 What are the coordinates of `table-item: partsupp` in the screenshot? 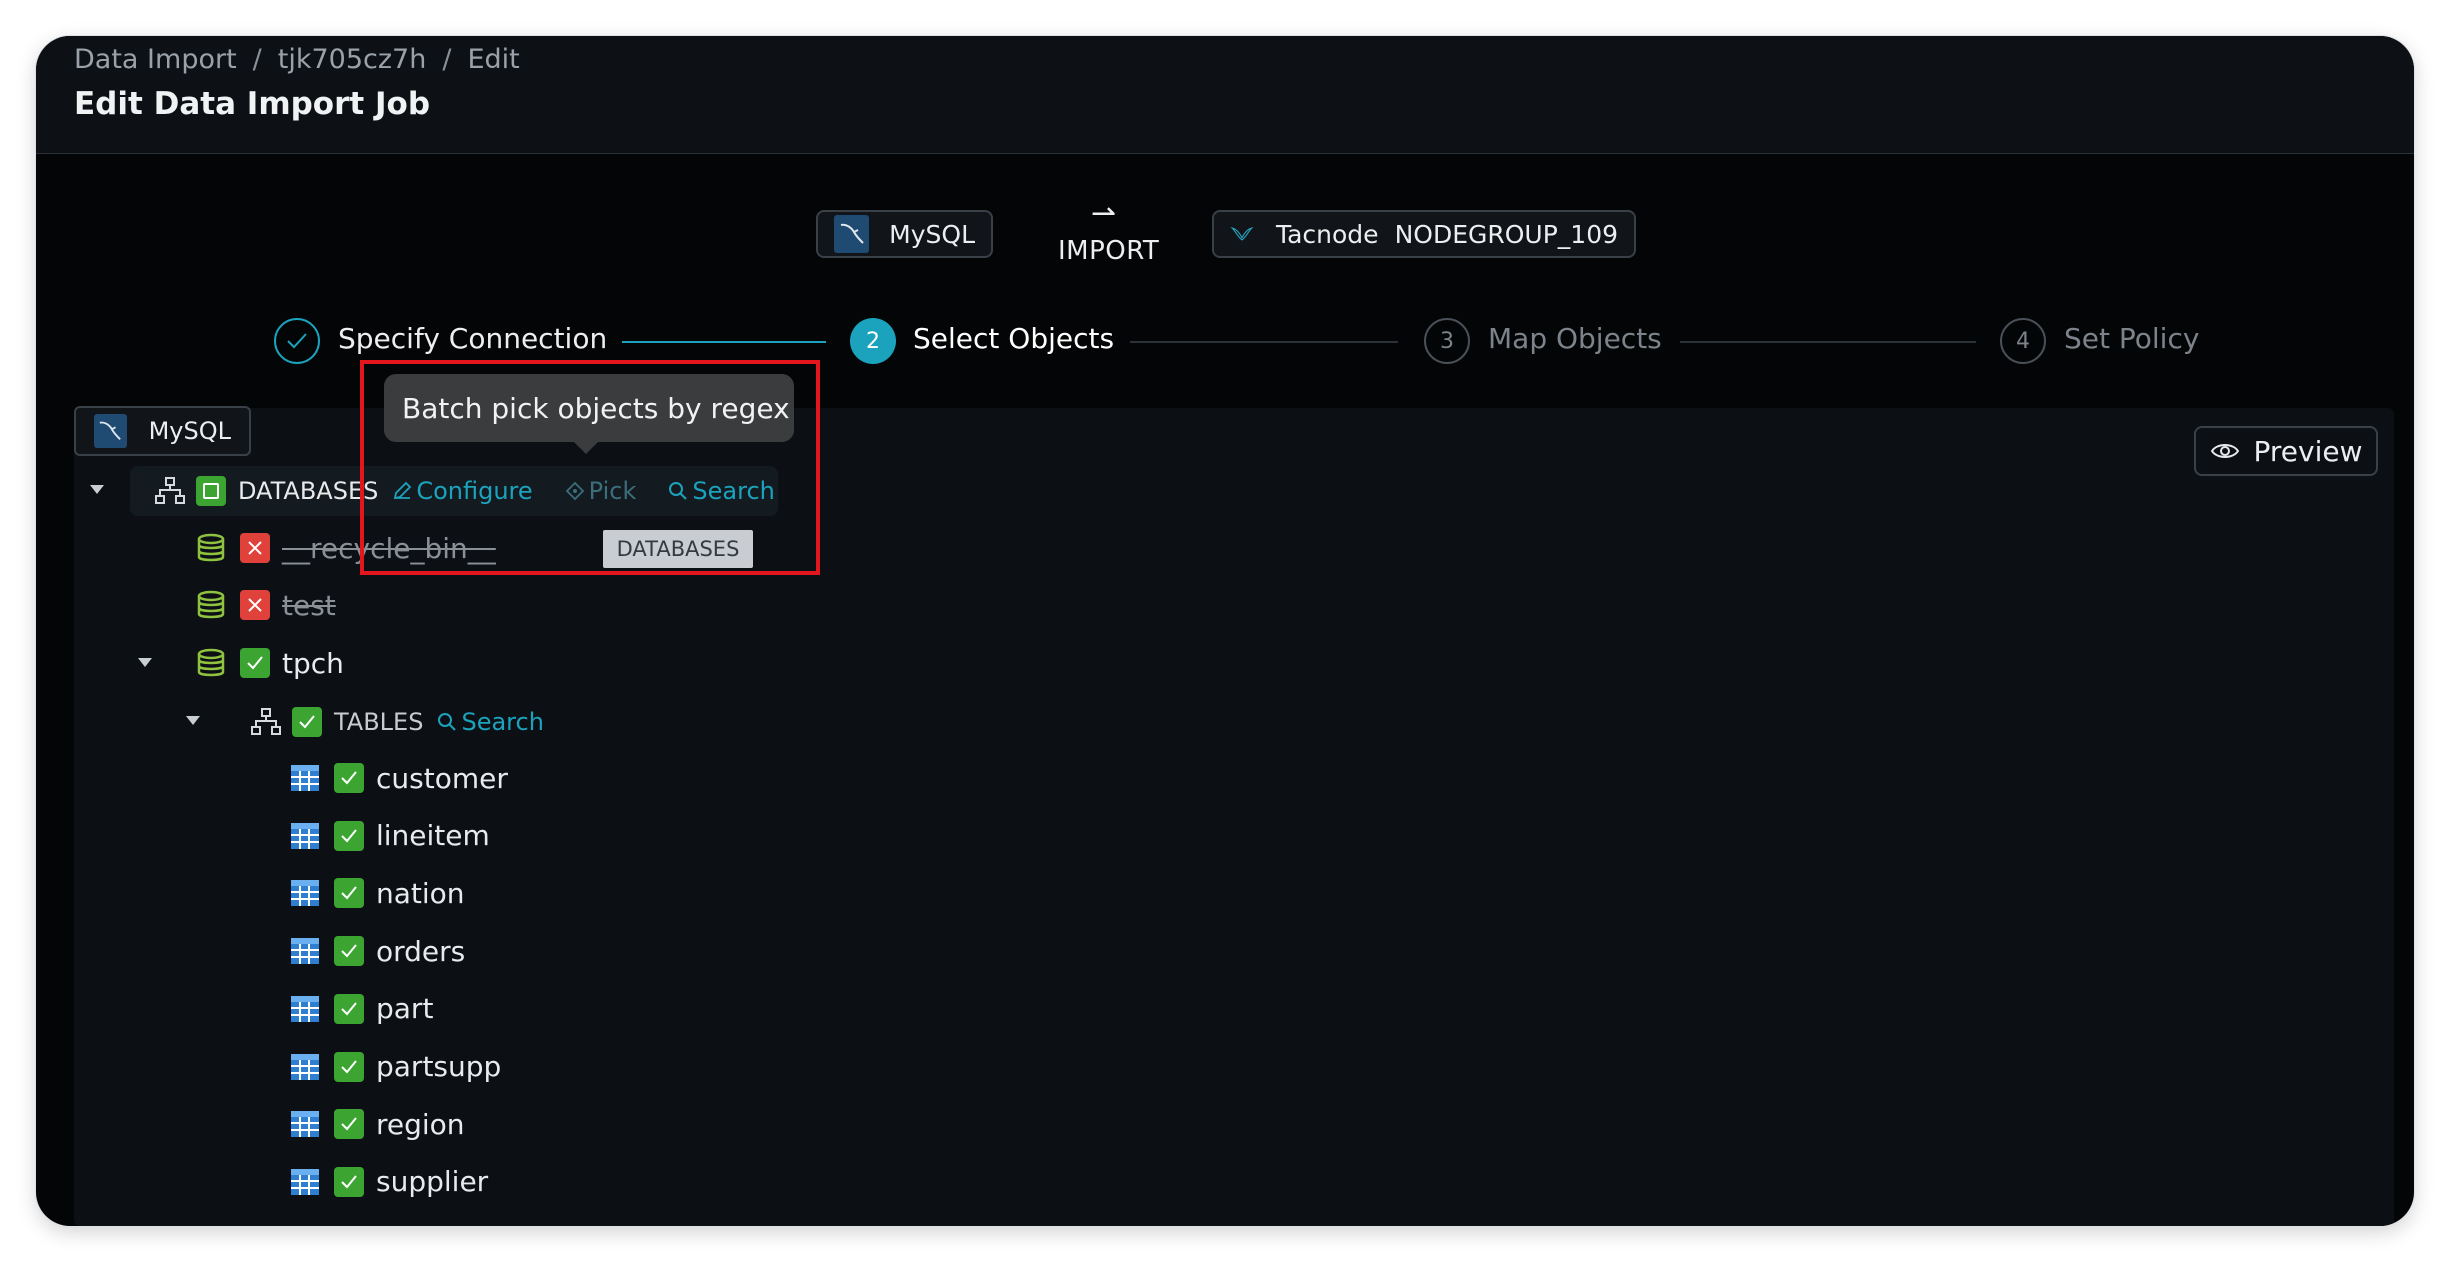 It's located at (395, 1067).